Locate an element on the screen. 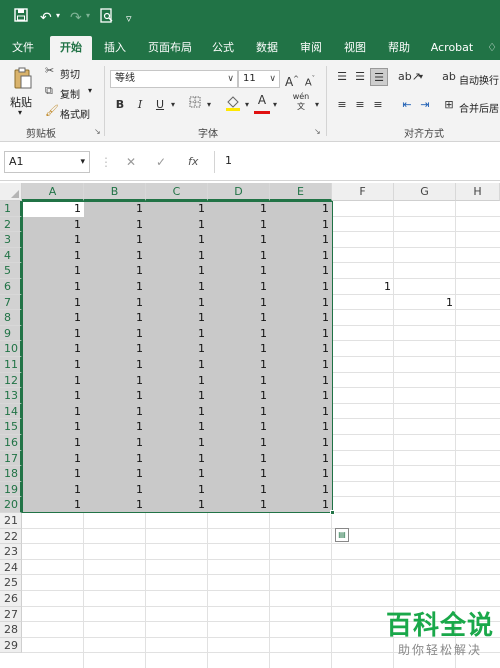  cell-A11: 1 is located at coordinates (53, 365).